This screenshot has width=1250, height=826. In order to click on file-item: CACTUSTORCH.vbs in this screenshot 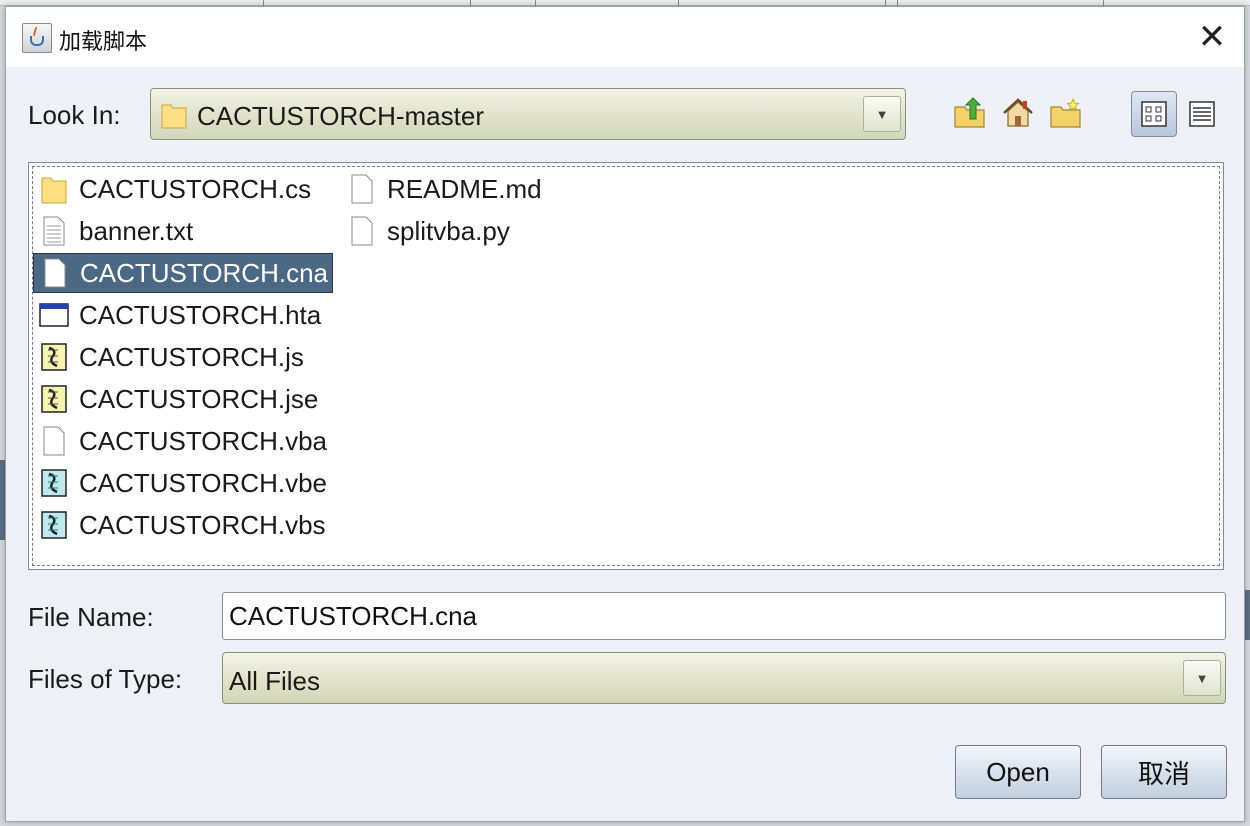, I will do `click(181, 525)`.